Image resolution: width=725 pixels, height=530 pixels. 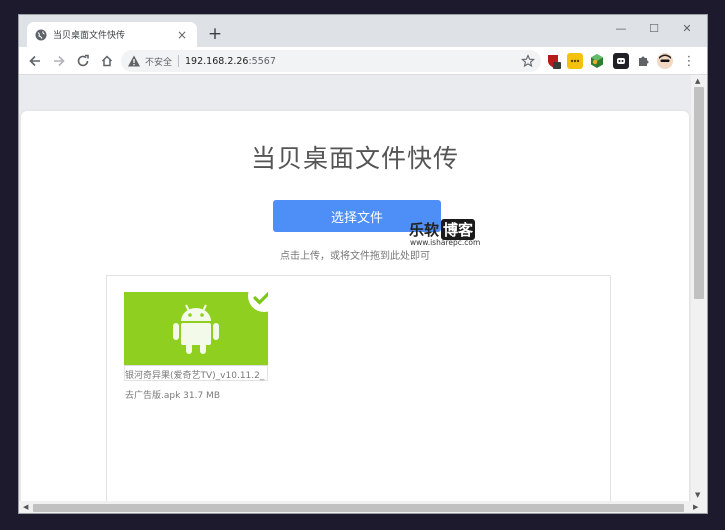 What do you see at coordinates (41, 35) in the screenshot?
I see `globe-icon` at bounding box center [41, 35].